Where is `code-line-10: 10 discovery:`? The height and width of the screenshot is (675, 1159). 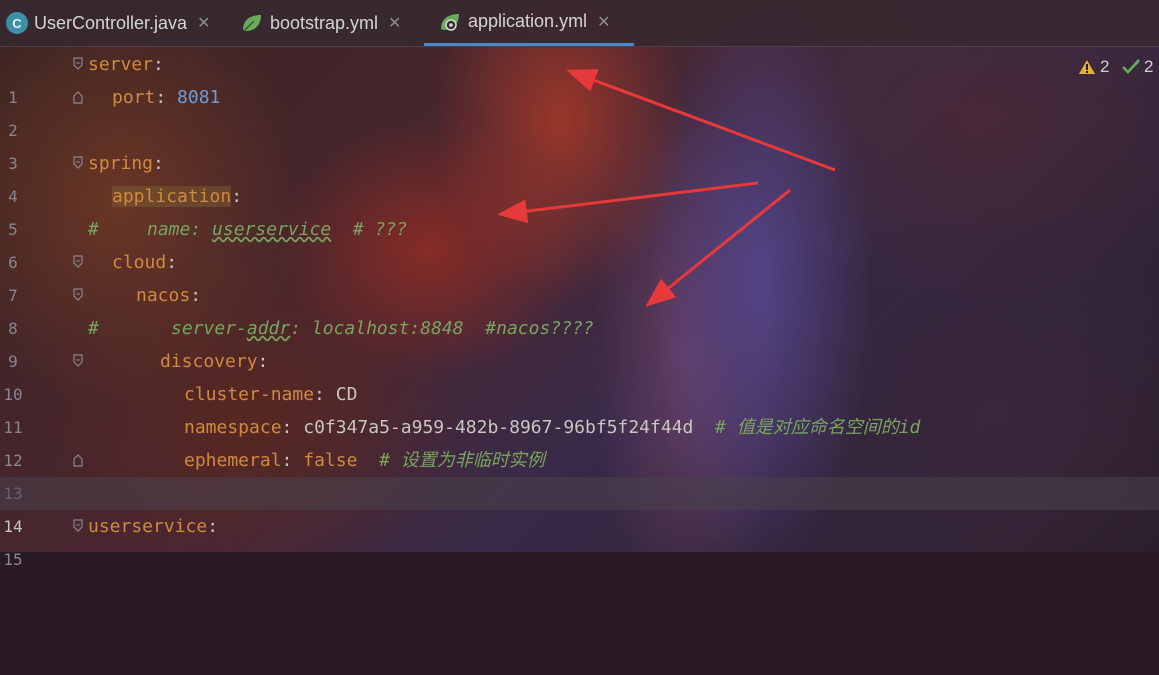
code-line-10: 10 discovery: is located at coordinates (579, 374).